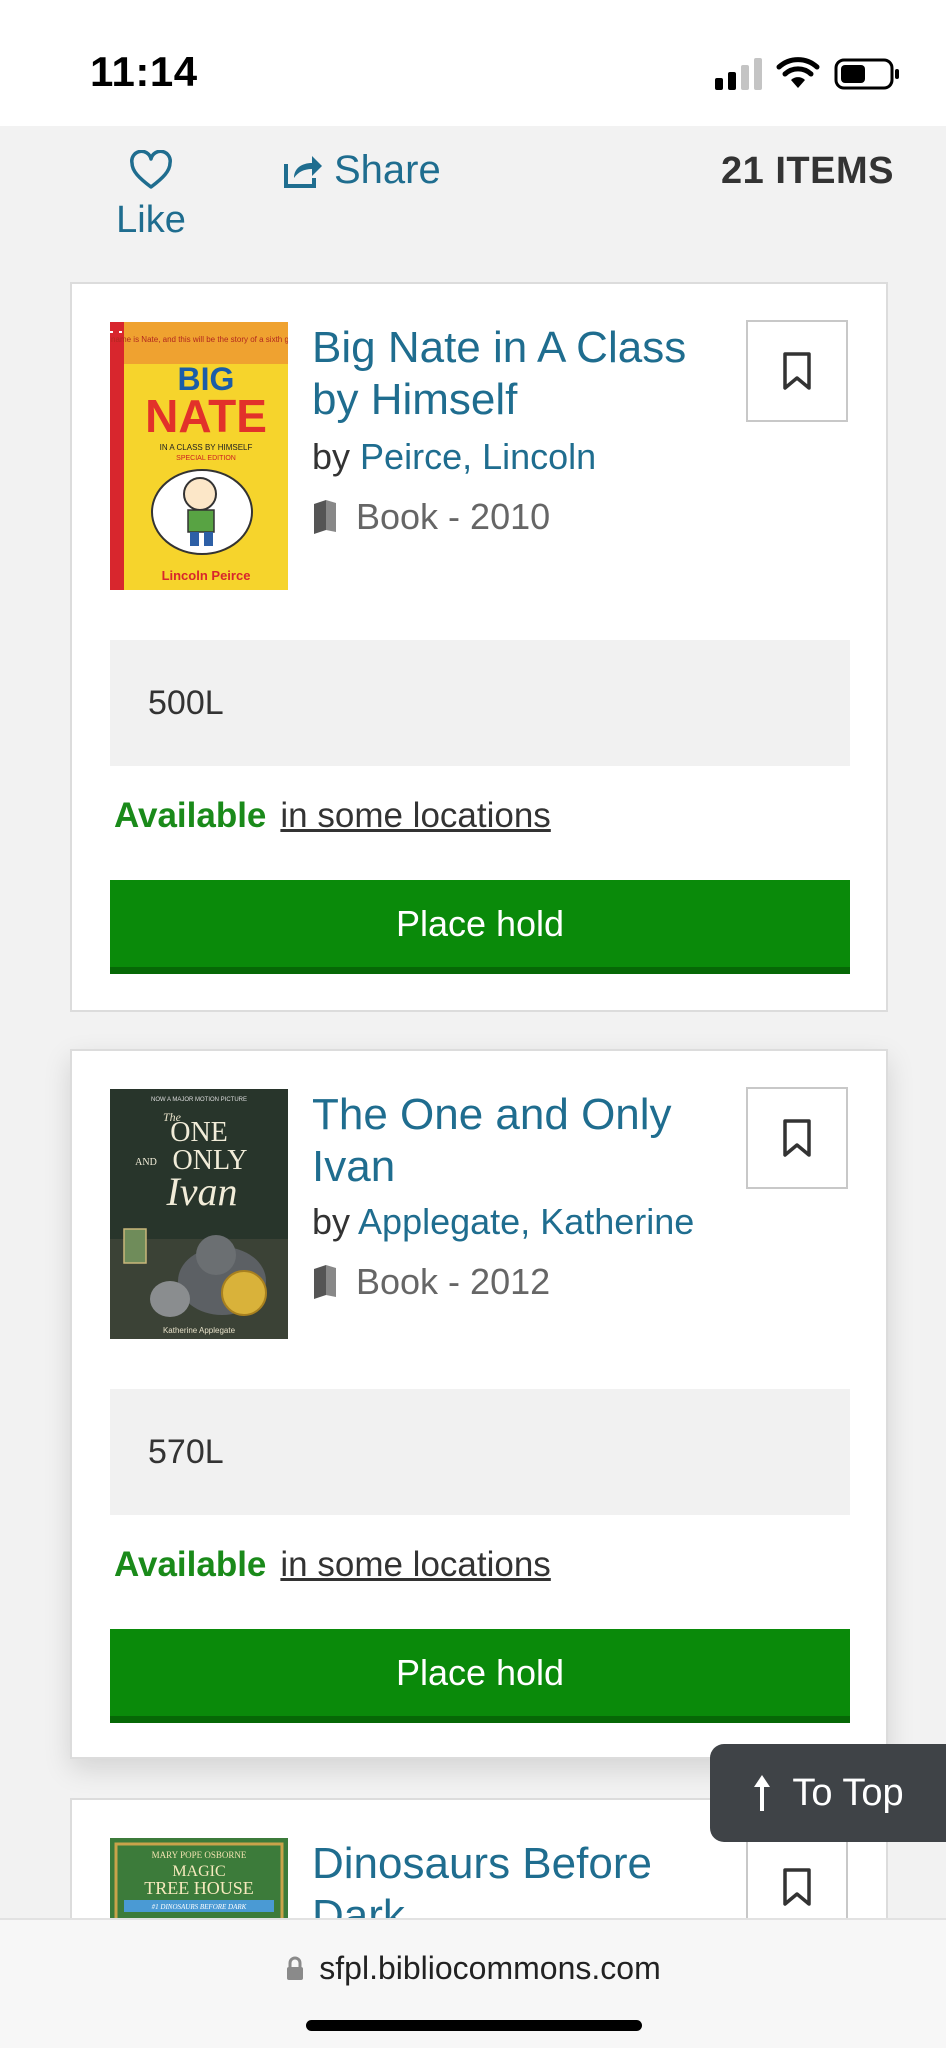 The image size is (946, 2048). What do you see at coordinates (866, 74) in the screenshot?
I see `battery-icon` at bounding box center [866, 74].